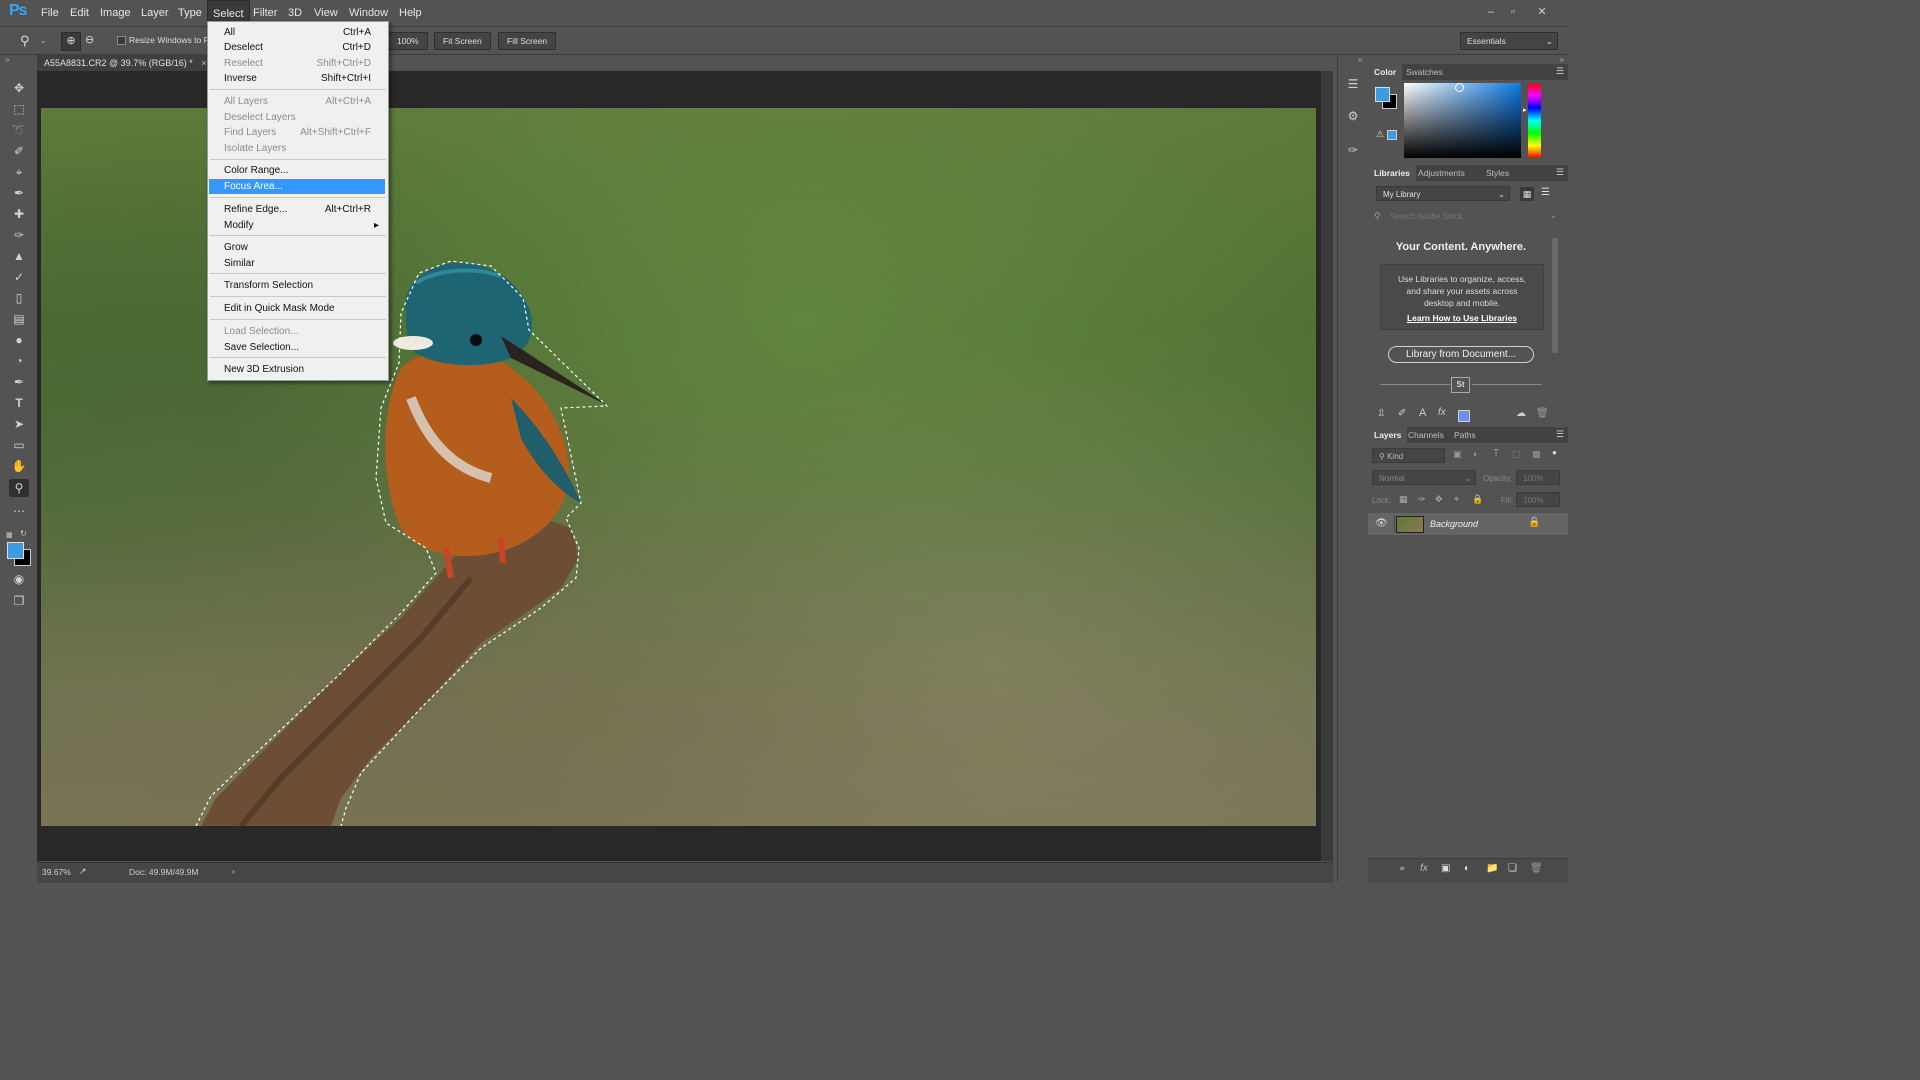 The width and height of the screenshot is (1920, 1080). I want to click on fill-field: 100%, so click(1538, 499).